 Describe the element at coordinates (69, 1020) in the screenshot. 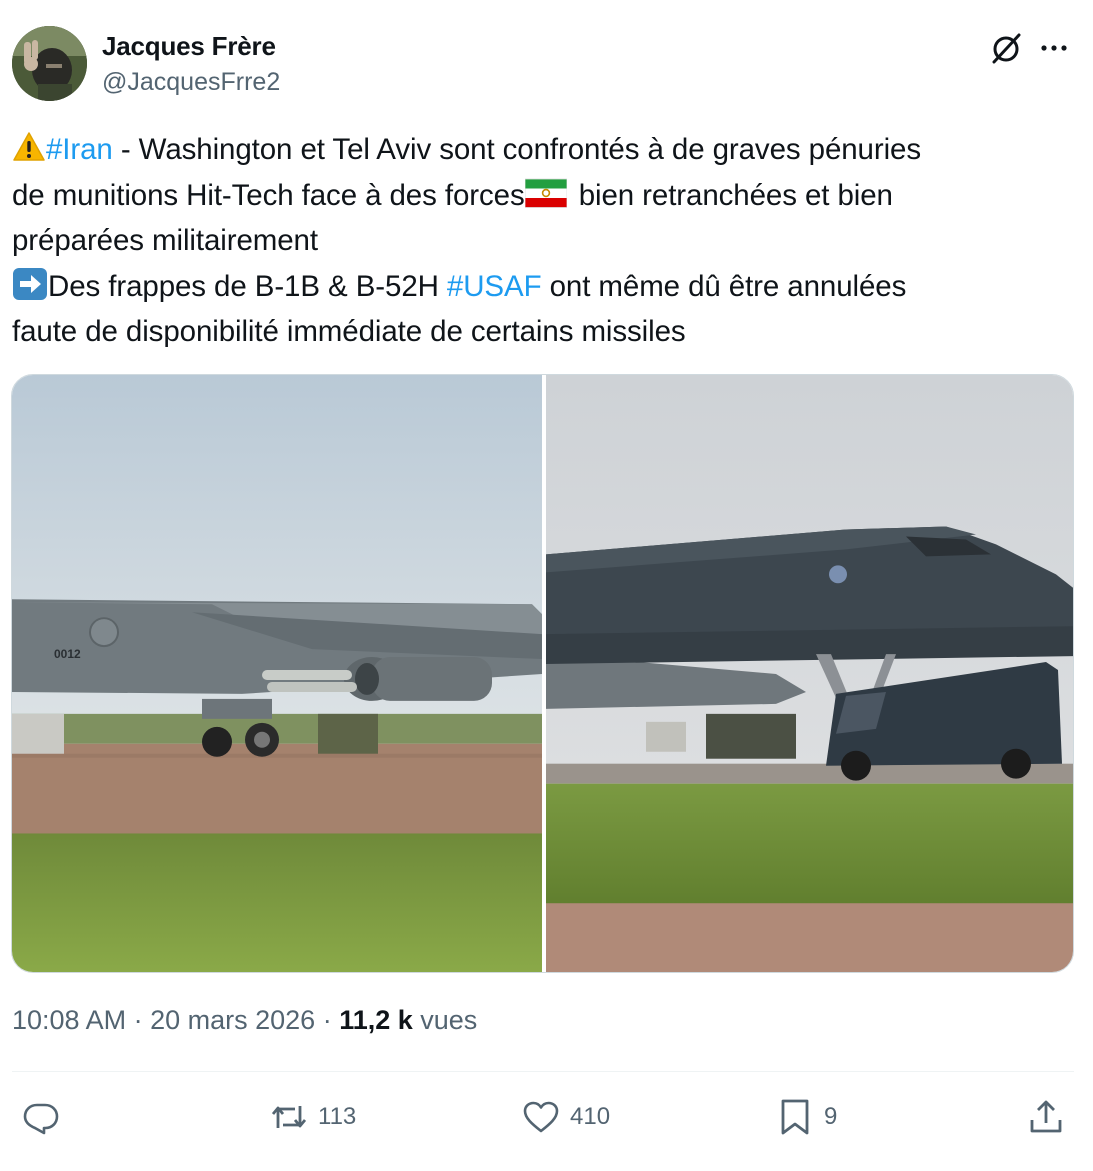

I see `tweet-time: 10:08 AM` at that location.